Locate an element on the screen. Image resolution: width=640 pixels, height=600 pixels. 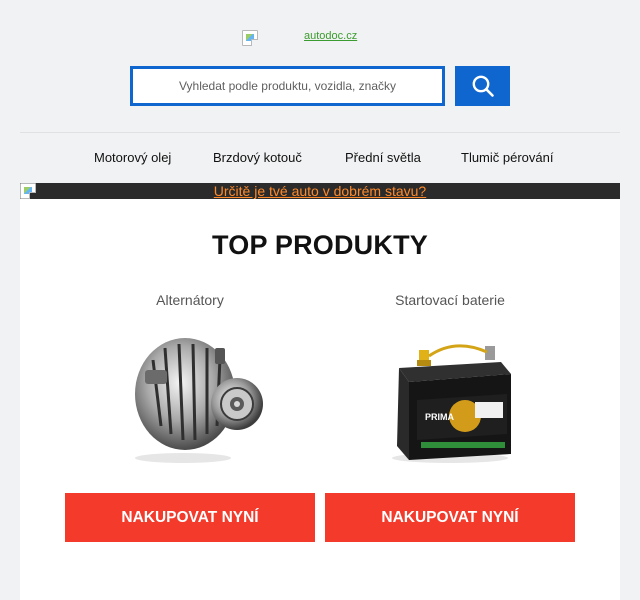
search-placeholder: Vyhledat podle produktu, vozidla, značky is located at coordinates (287, 86).